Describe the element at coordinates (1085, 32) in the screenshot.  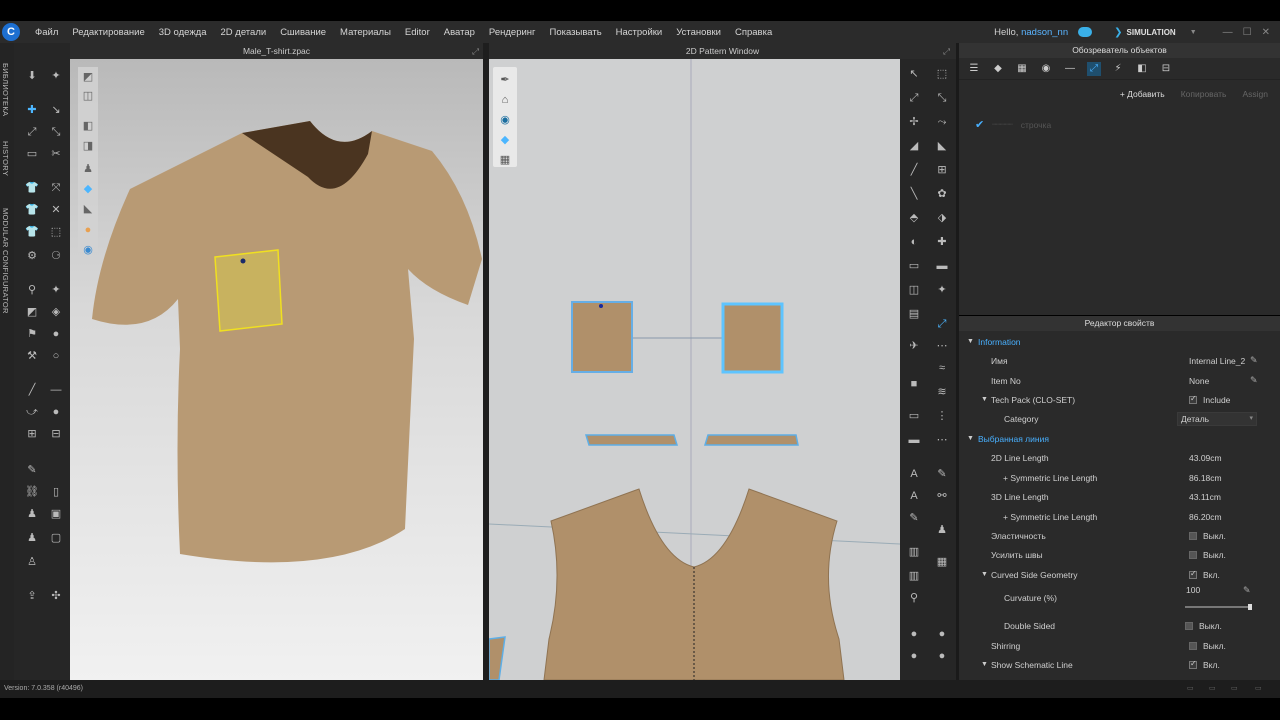
I see `cloud-icon` at that location.